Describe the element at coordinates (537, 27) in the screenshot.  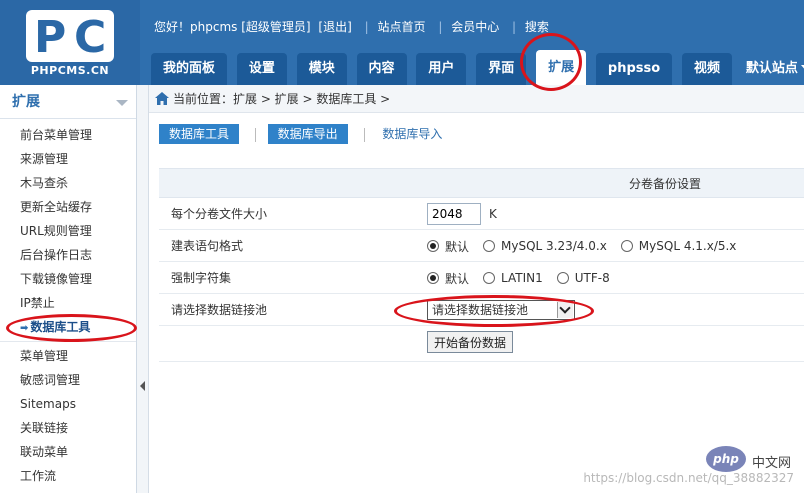
I see `search-link: 搜索` at that location.